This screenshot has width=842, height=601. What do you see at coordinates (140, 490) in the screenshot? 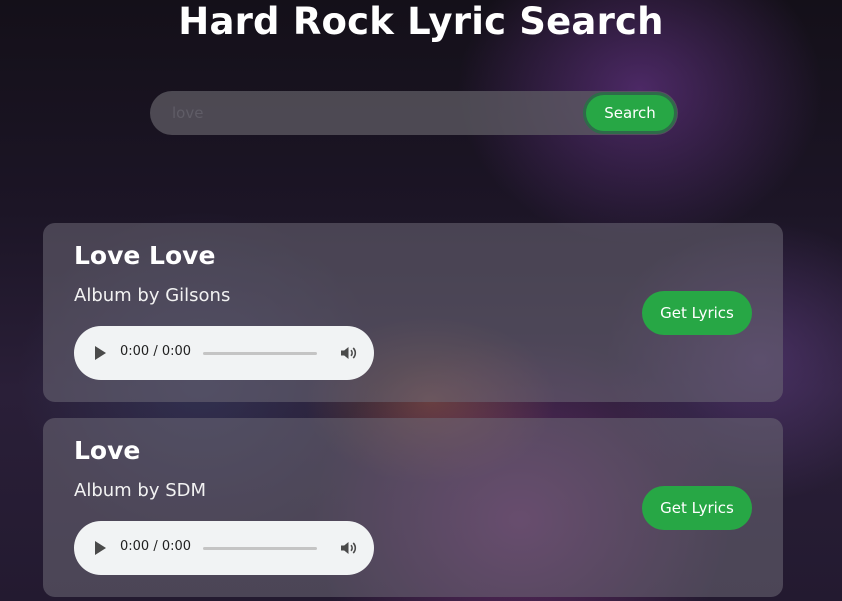
I see `song-artist: Album by SDM` at bounding box center [140, 490].